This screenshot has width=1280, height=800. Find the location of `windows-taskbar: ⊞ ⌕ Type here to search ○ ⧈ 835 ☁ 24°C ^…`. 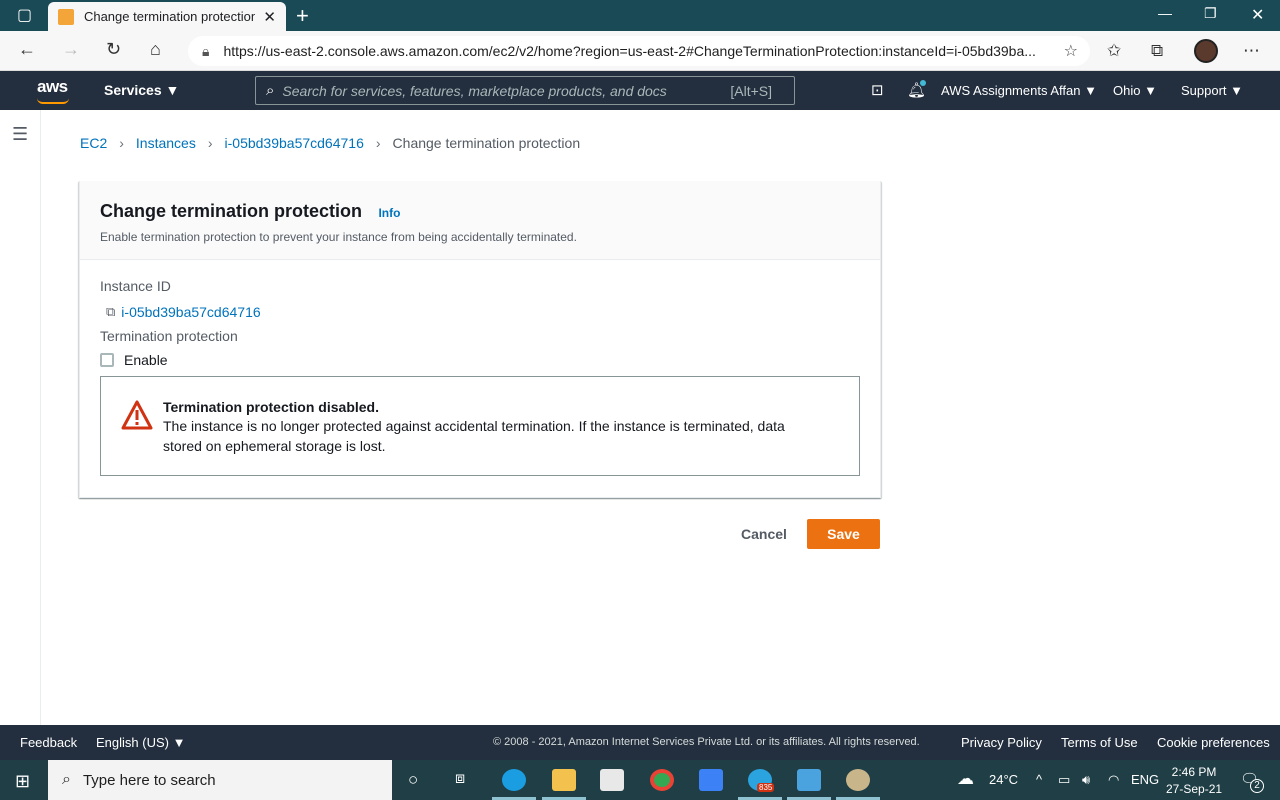

windows-taskbar: ⊞ ⌕ Type here to search ○ ⧈ 835 ☁ 24°C ^… is located at coordinates (640, 780).